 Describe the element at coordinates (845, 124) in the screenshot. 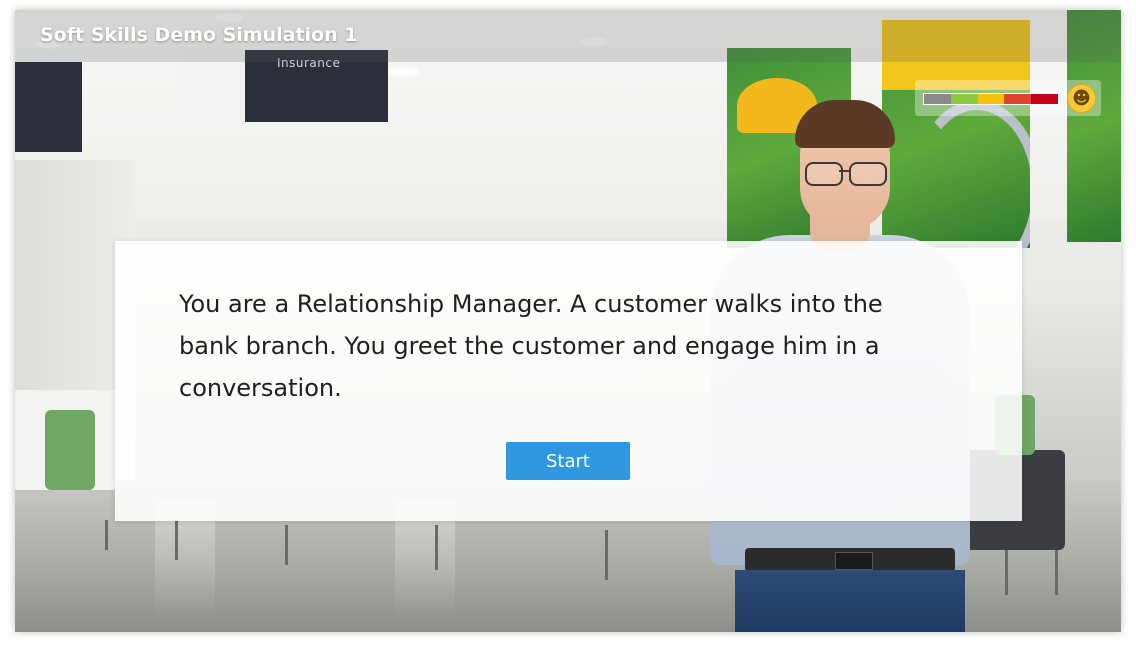

I see `character-hair` at that location.